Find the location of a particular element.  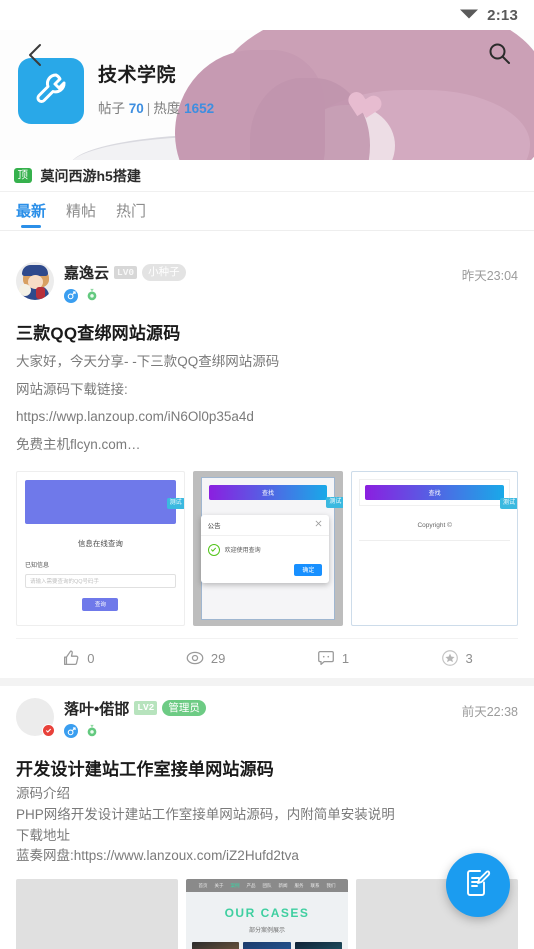

post-title: 三款QQ查绑网站源码 is located at coordinates (267, 331).